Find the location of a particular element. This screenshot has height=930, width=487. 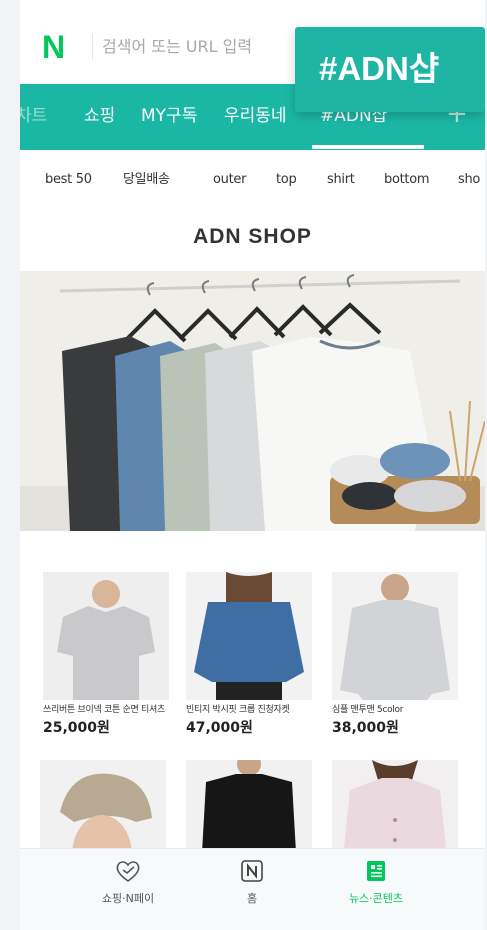

category-bar: best 50 당일배송 outer top shirt bottom sho is located at coordinates (252, 180).